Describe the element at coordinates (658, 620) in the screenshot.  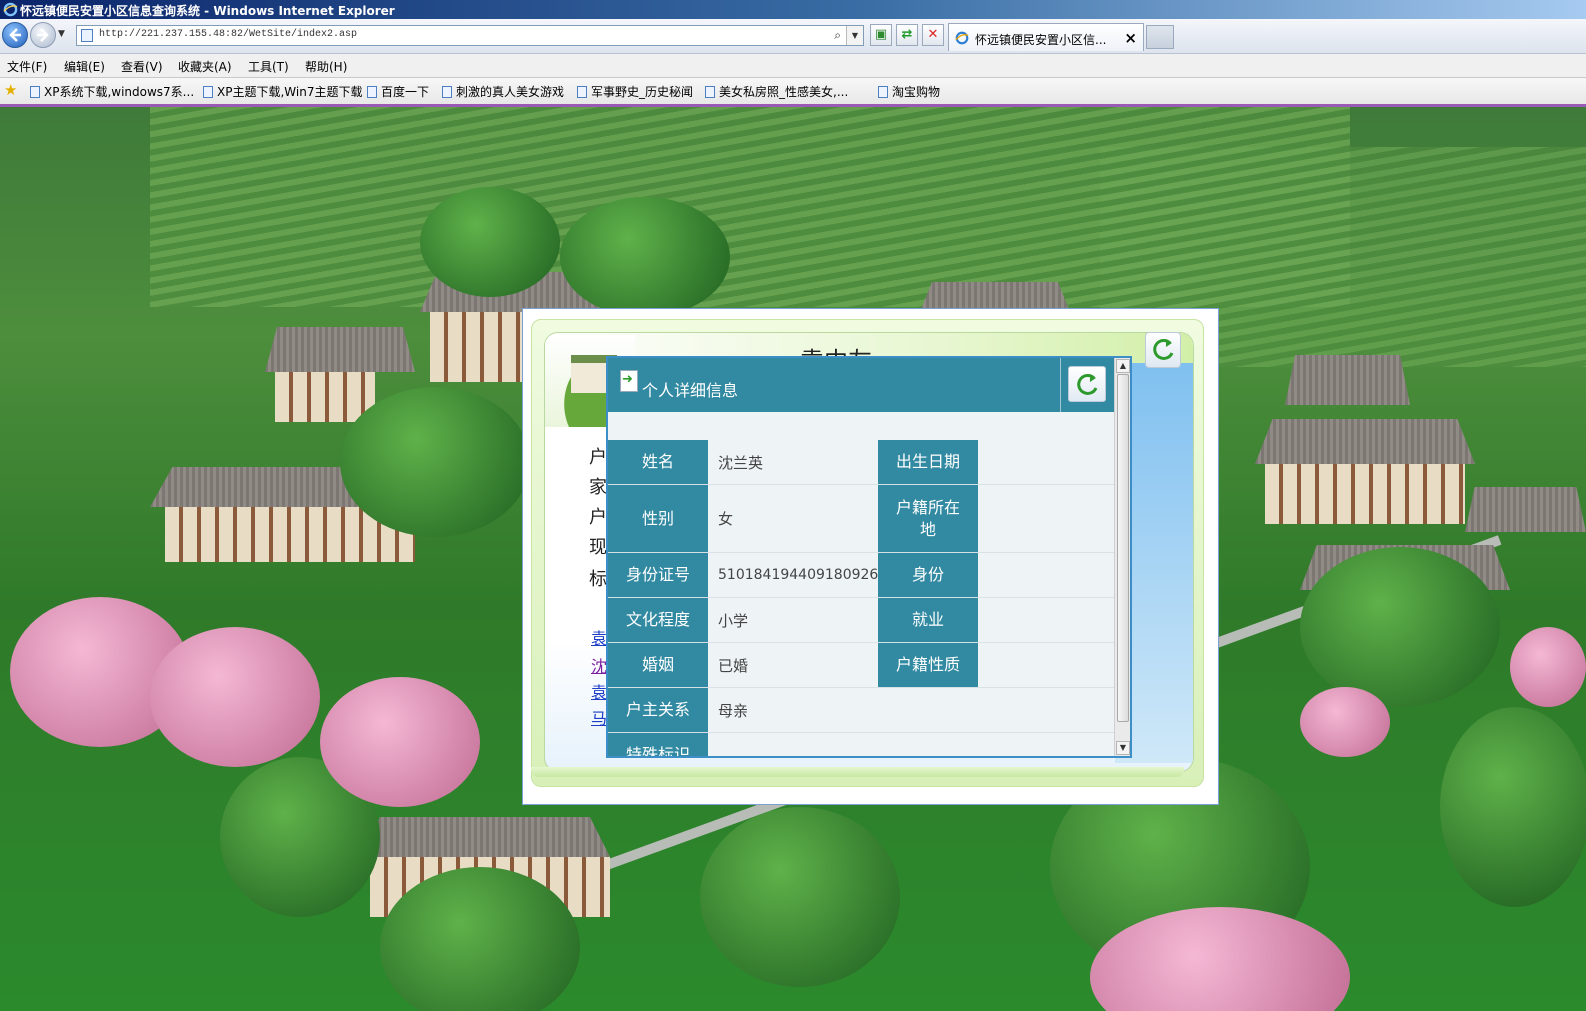
I see `education-label: 文化程度` at that location.